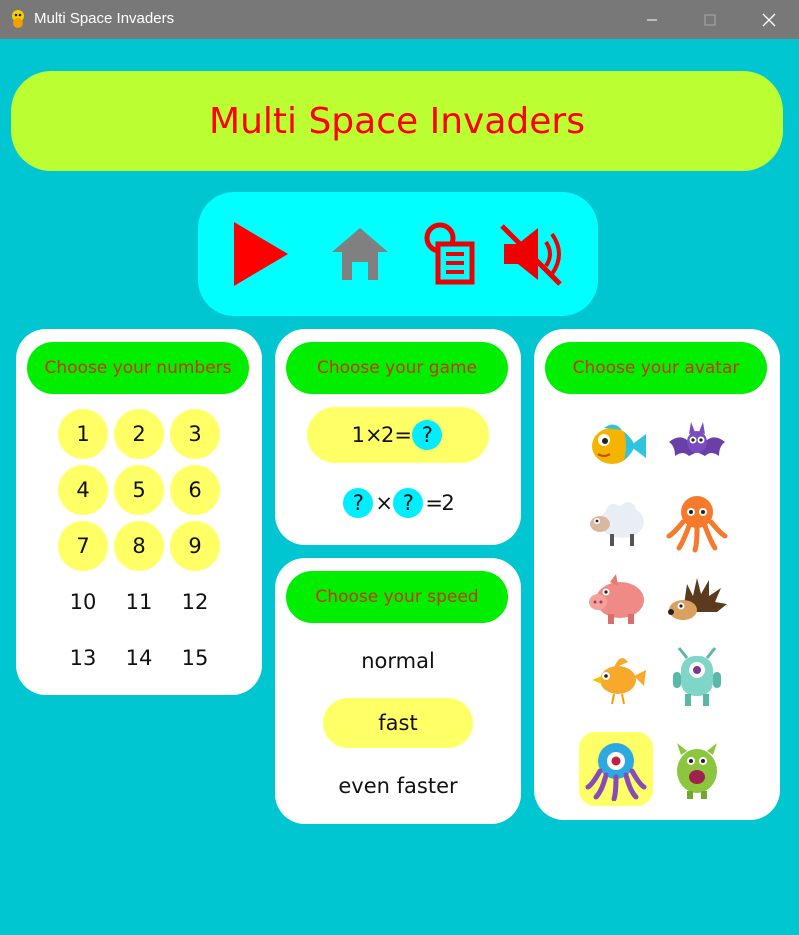  I want to click on bat-avatar, so click(697, 444).